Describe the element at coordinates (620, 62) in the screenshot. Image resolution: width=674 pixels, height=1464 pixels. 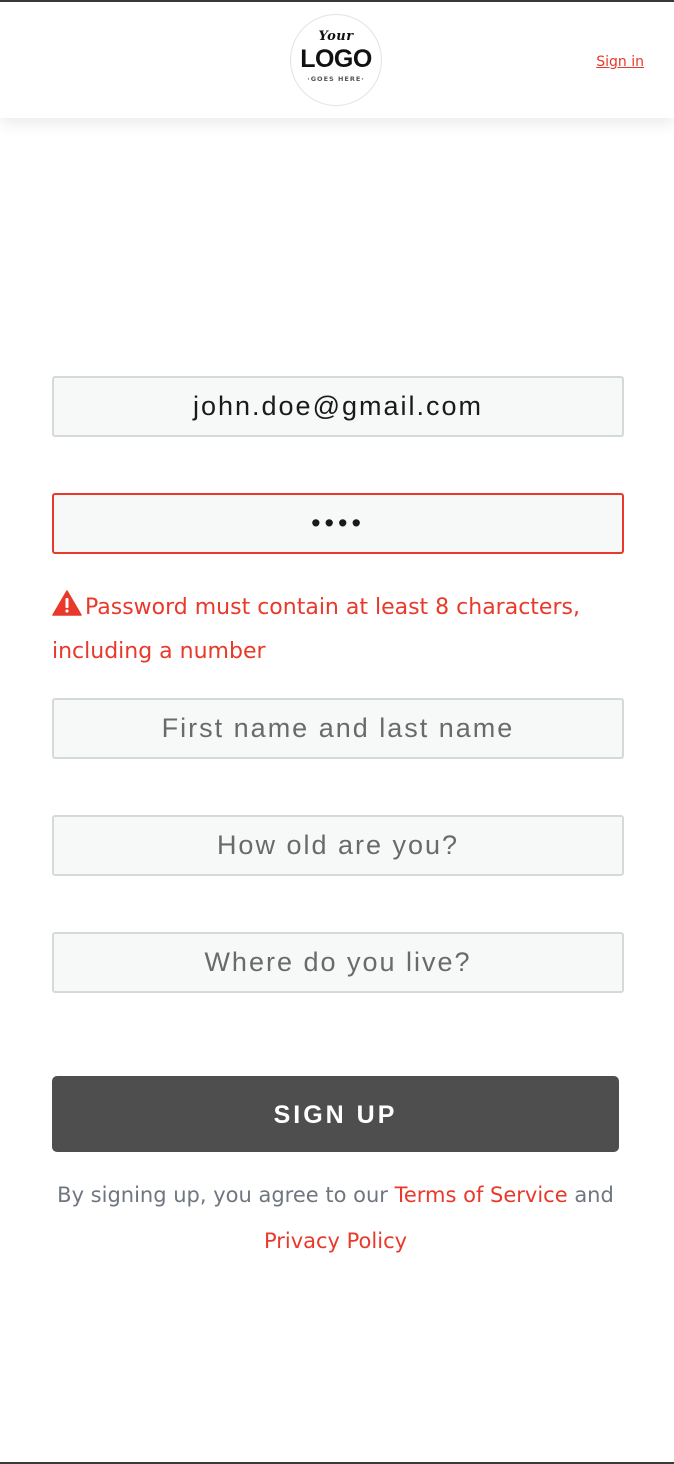
I see `sign-in-link: Sign in` at that location.